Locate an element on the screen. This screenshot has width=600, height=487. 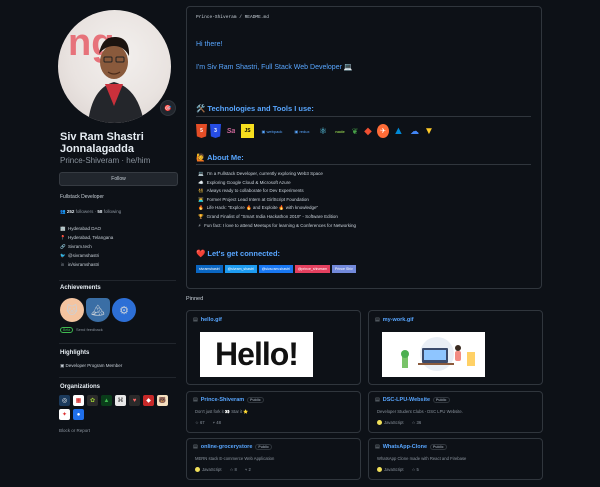
detail-linkedin: in in/sivramshastri is located at coordinates (86, 264).